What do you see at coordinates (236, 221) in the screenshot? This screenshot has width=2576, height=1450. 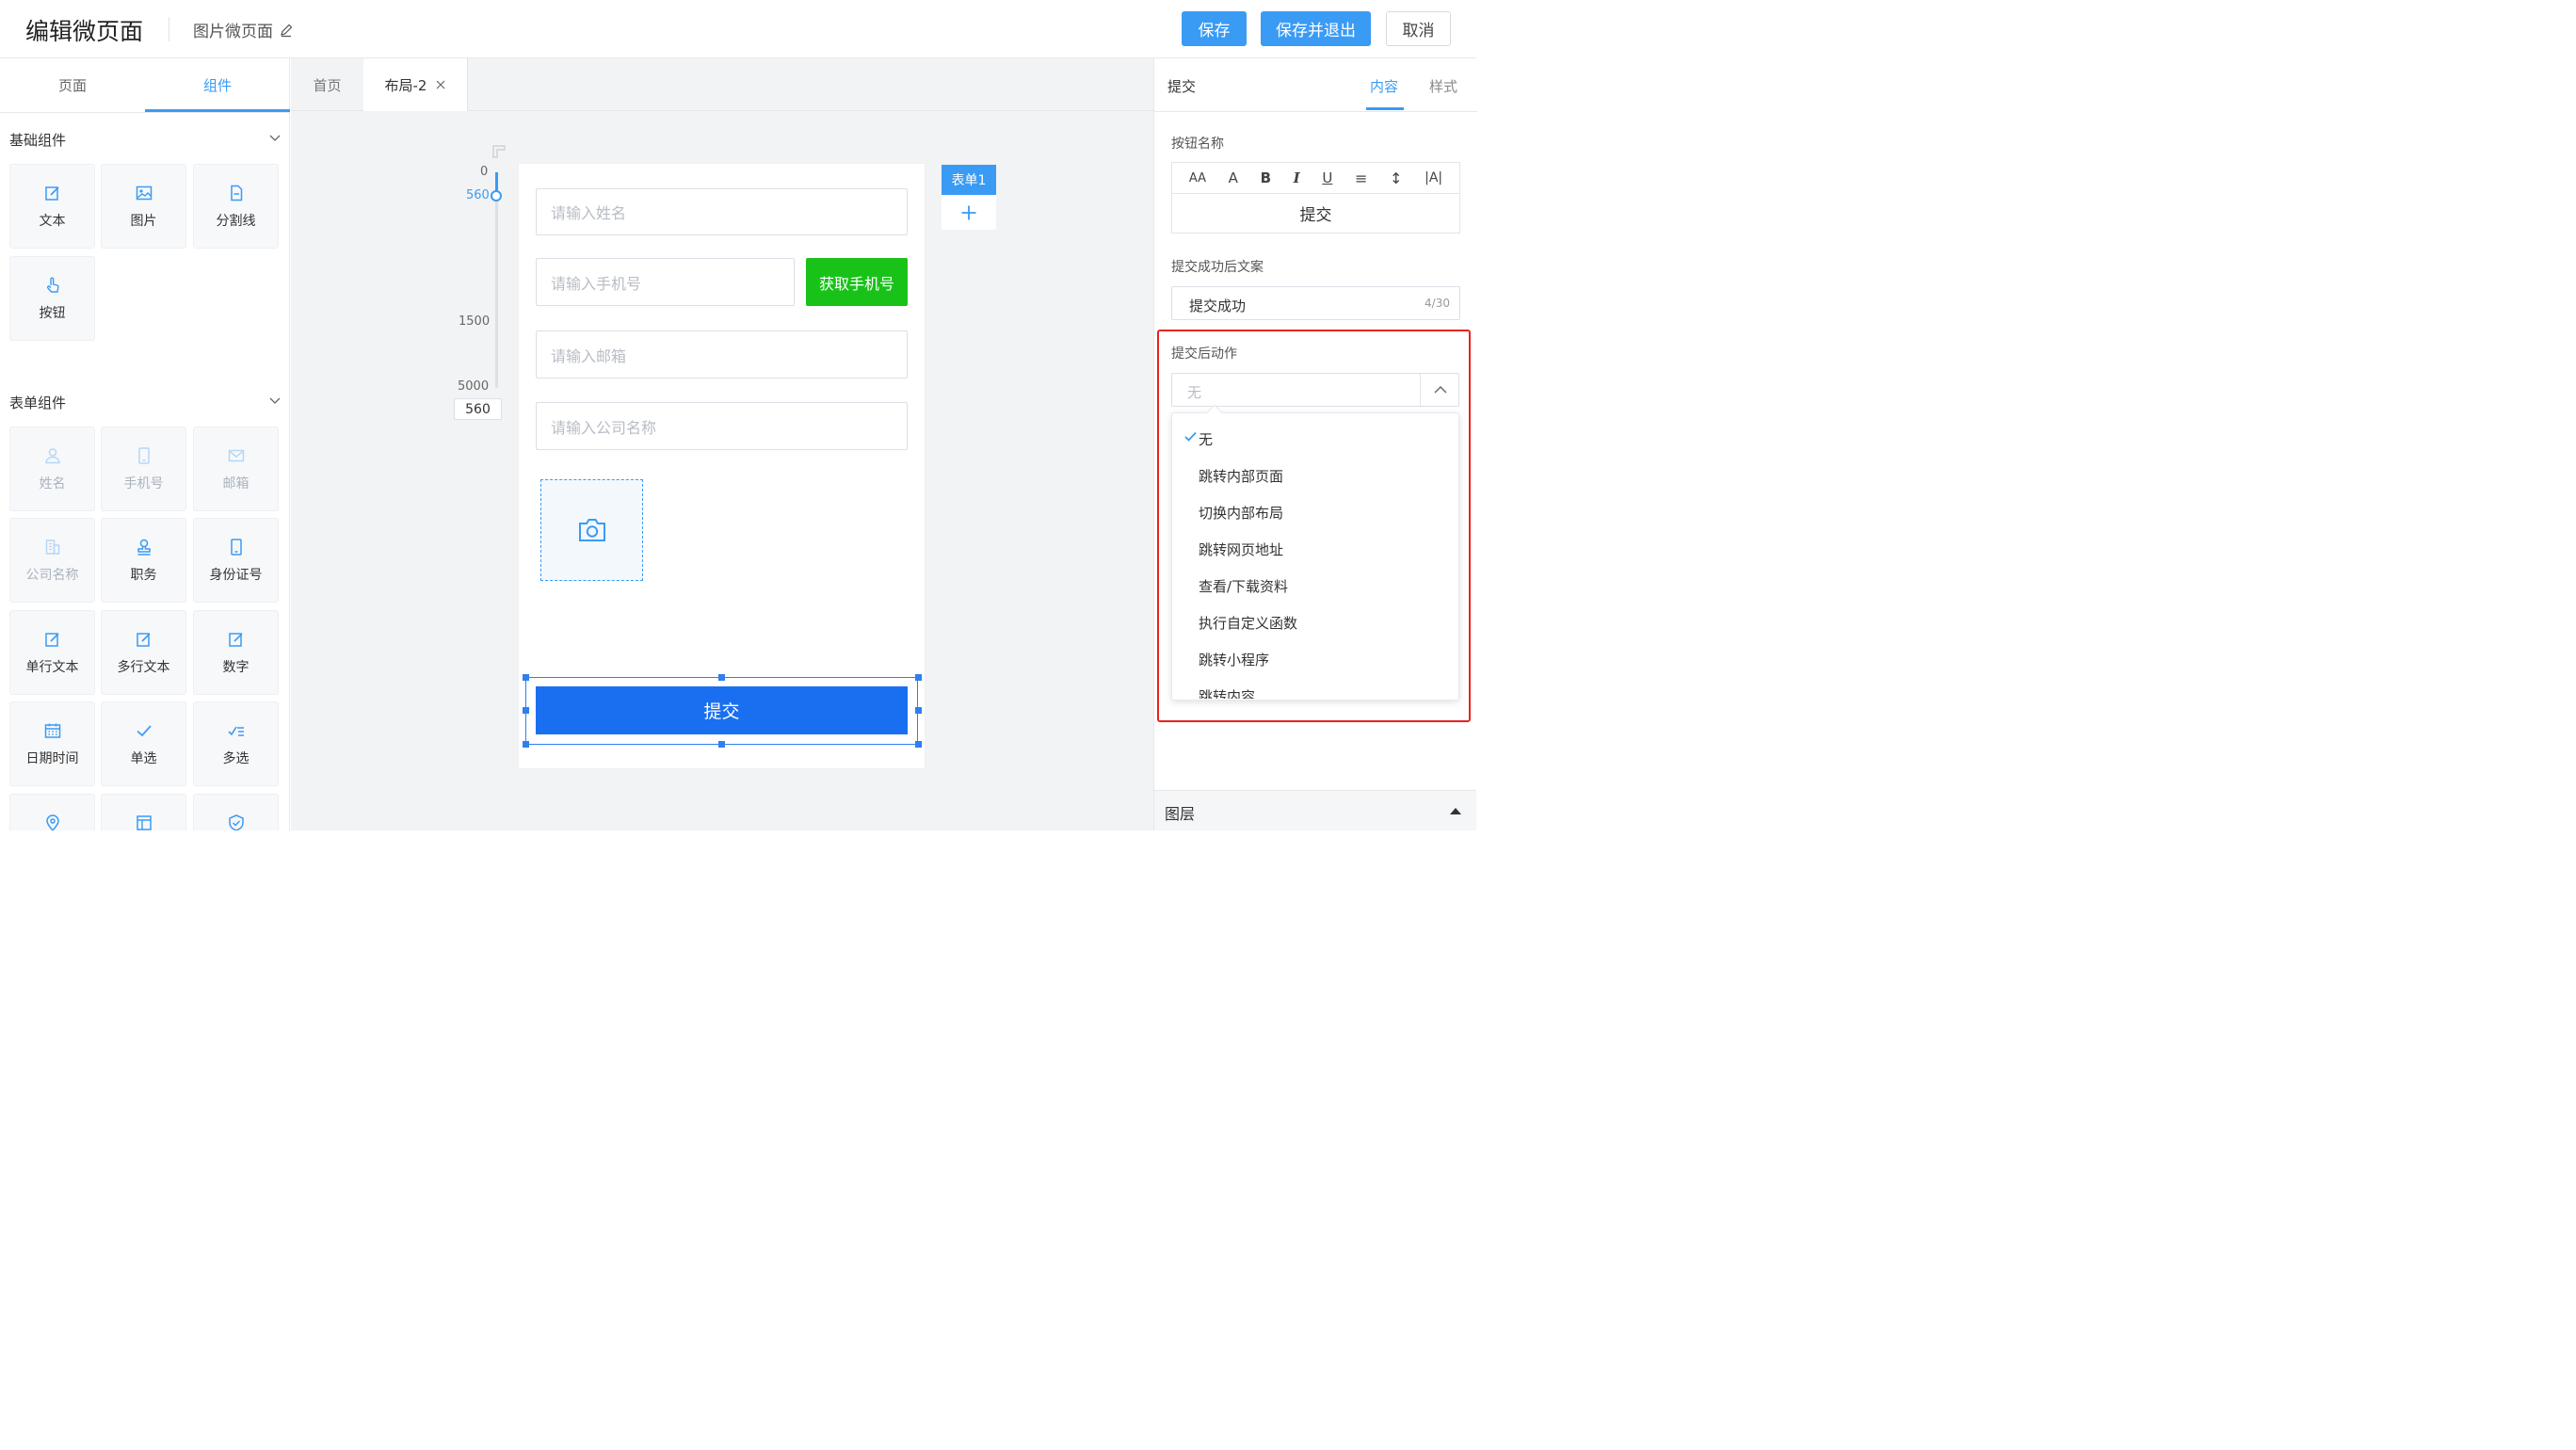 I see `component-label: 分割线` at bounding box center [236, 221].